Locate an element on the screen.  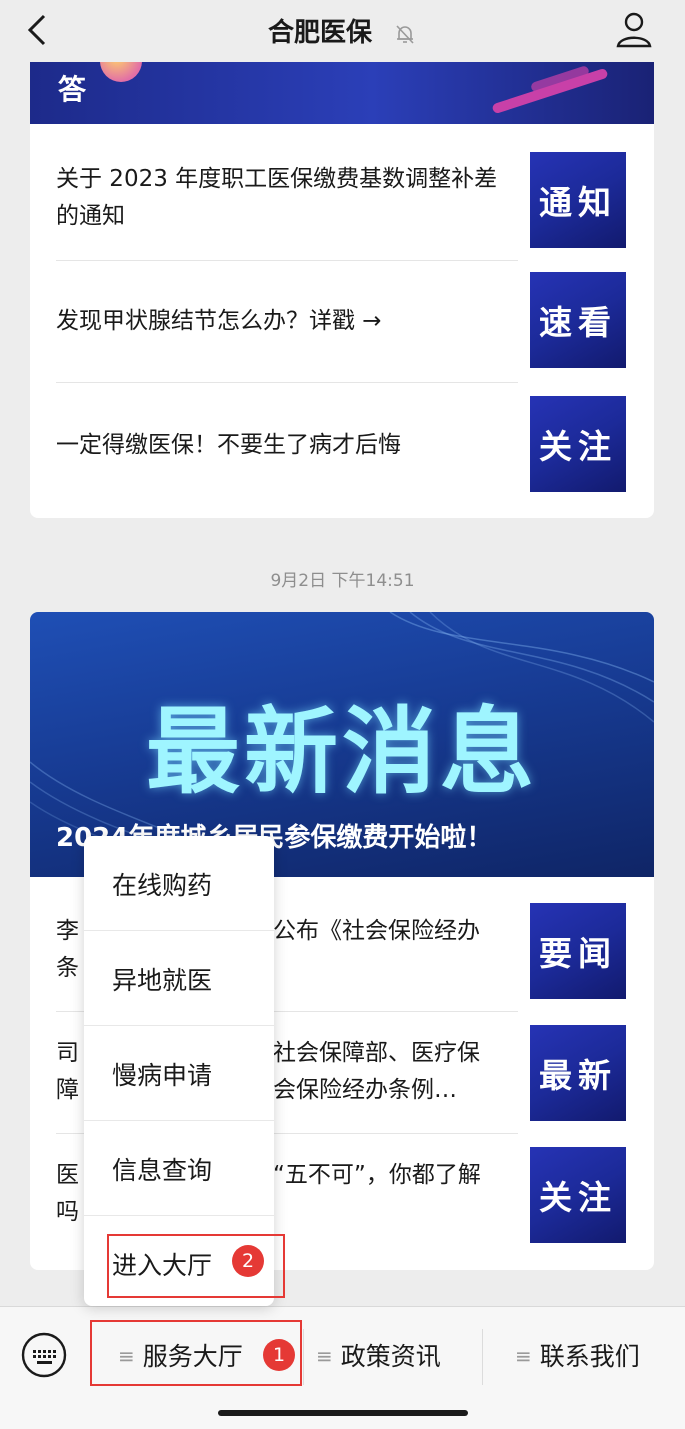
banner-streak is located at coordinates (550, 91).